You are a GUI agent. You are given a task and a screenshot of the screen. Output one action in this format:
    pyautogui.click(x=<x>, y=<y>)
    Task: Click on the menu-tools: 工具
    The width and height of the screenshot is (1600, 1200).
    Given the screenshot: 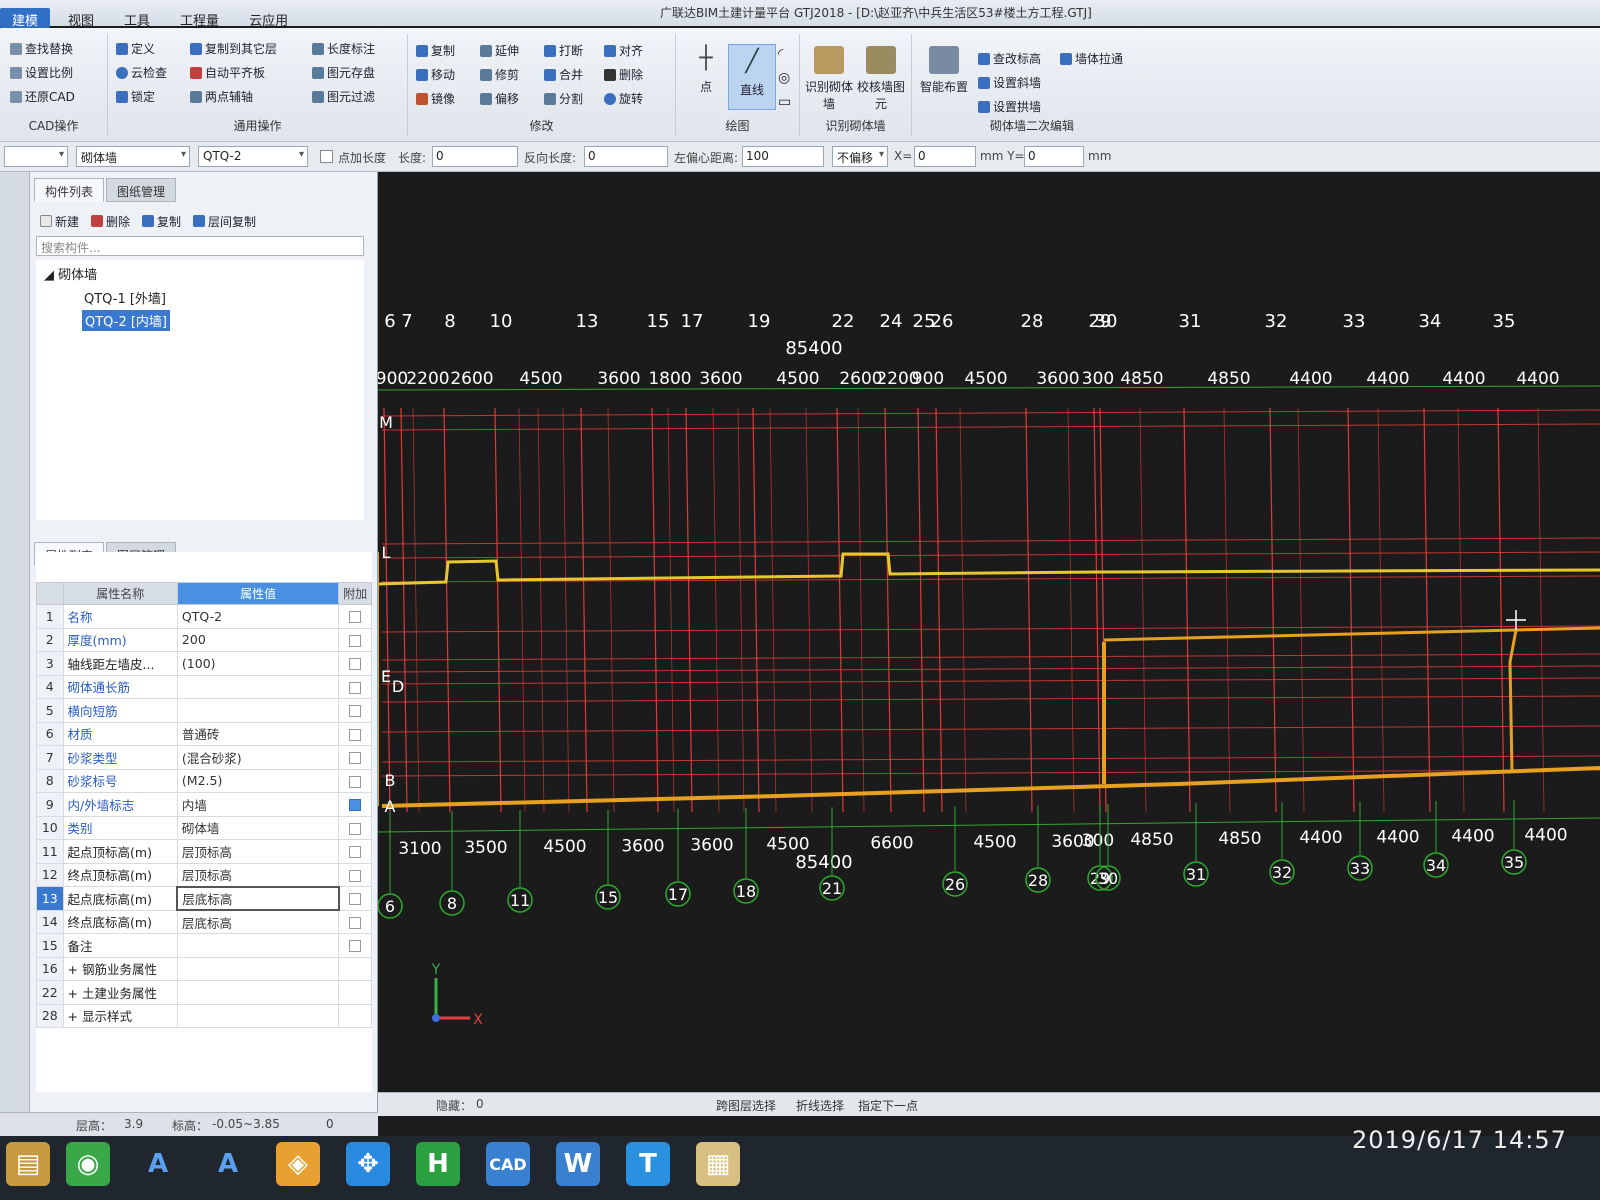 What is the action you would take?
    pyautogui.click(x=137, y=18)
    